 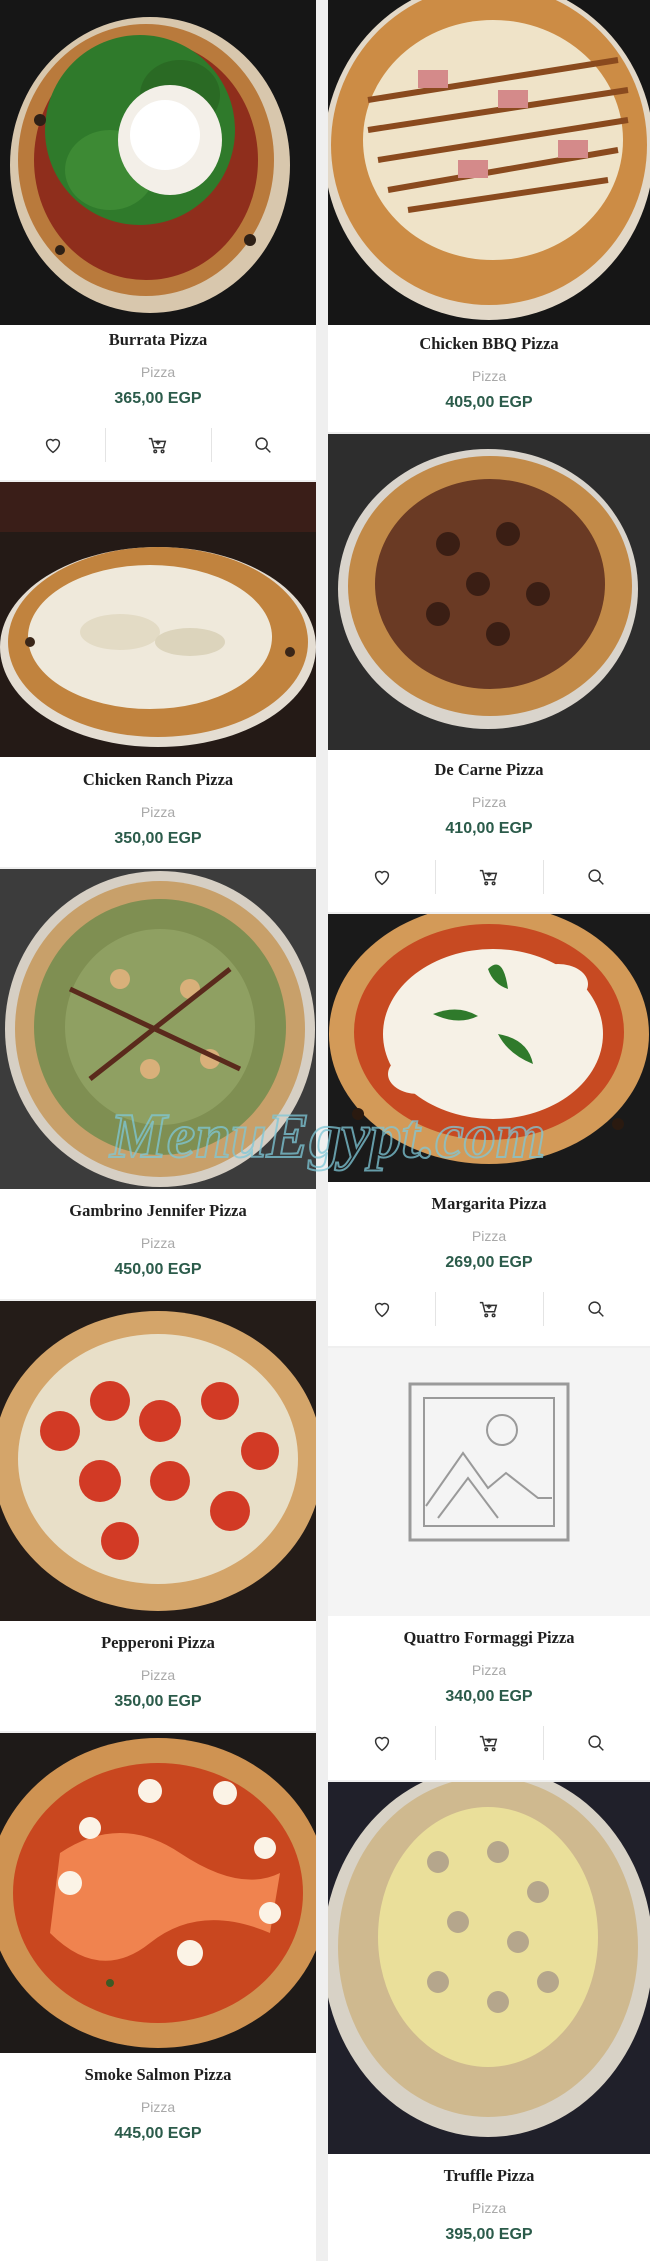 I want to click on product-price: 340,00 EGP, so click(x=489, y=1696).